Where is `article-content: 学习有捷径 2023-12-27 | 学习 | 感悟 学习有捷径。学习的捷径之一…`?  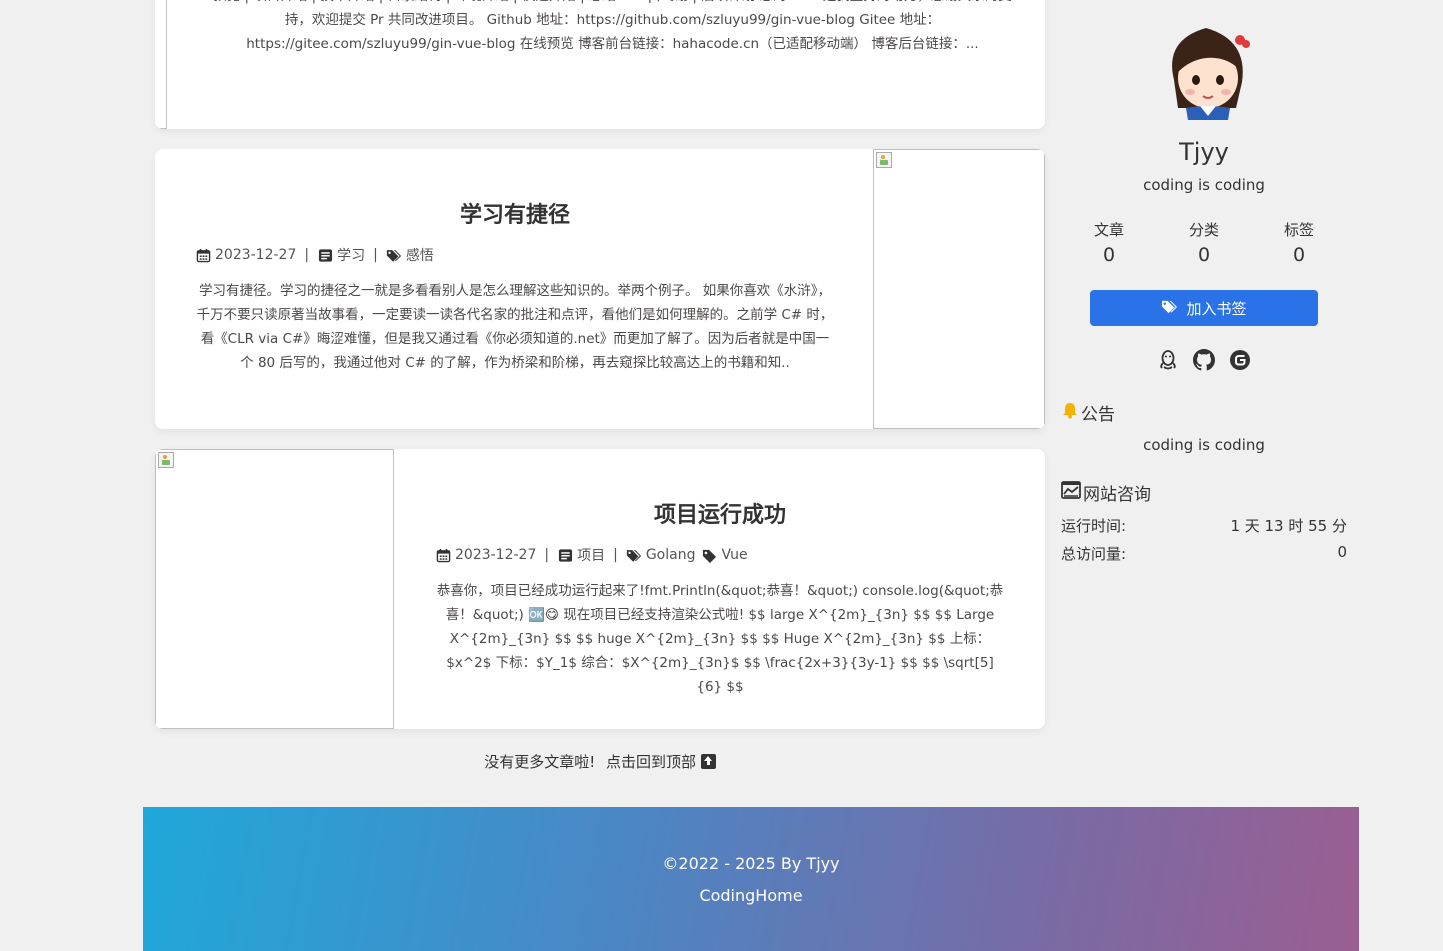 article-content: 学习有捷径 2023-12-27 | 学习 | 感悟 学习有捷径。学习的捷径之一… is located at coordinates (515, 262).